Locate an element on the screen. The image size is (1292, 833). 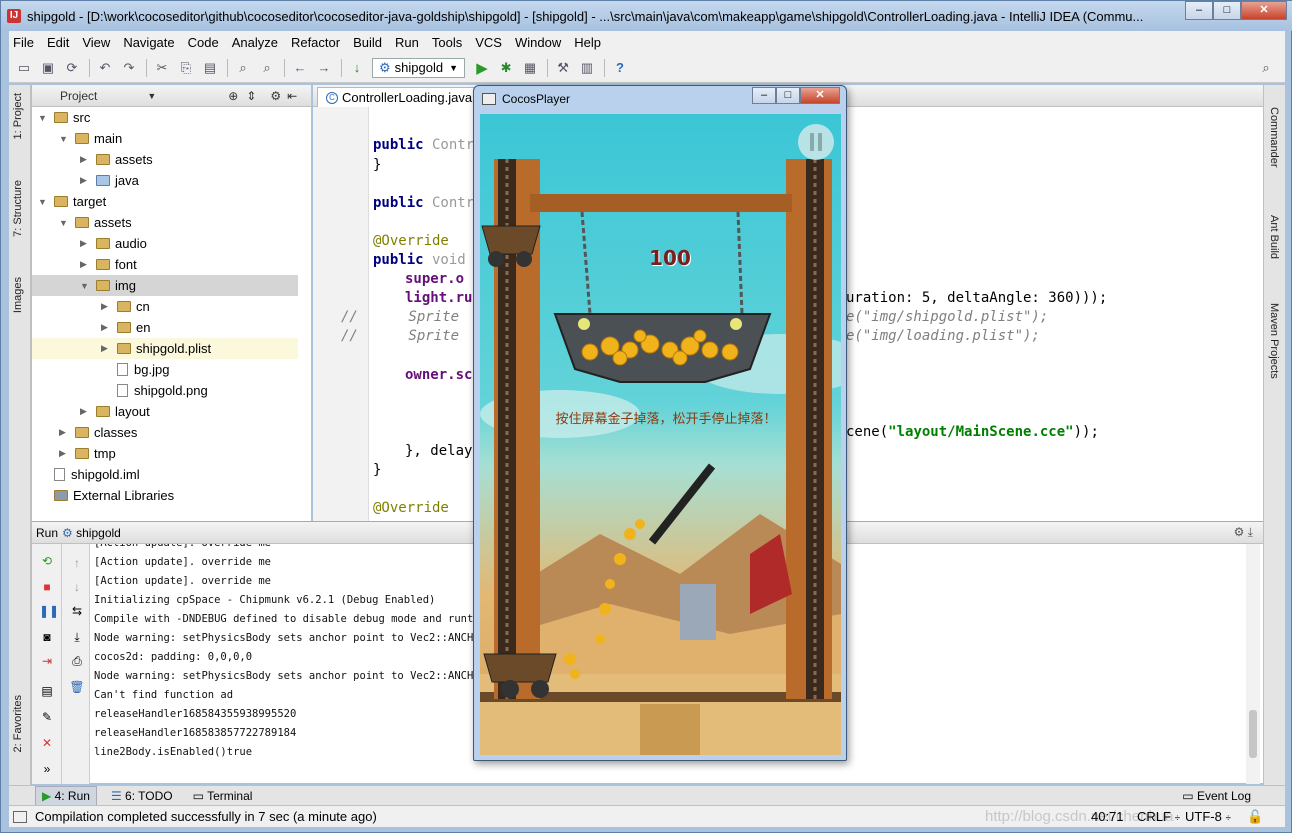
file-encoding: UTF-8 ÷ is located at coordinates (1208, 816).